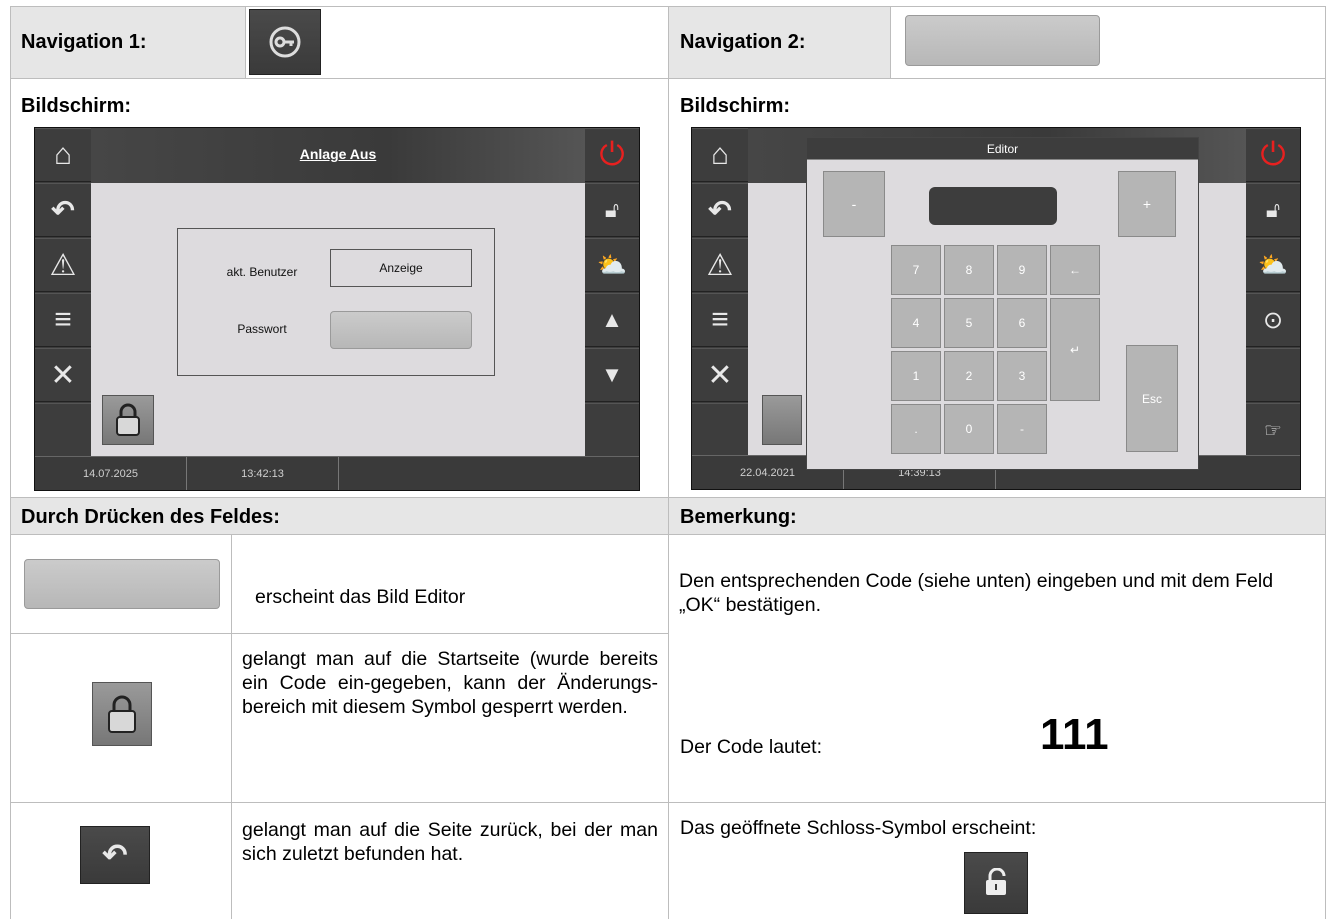 The width and height of the screenshot is (1331, 919). What do you see at coordinates (1022, 323) in the screenshot?
I see `key-6: 6` at bounding box center [1022, 323].